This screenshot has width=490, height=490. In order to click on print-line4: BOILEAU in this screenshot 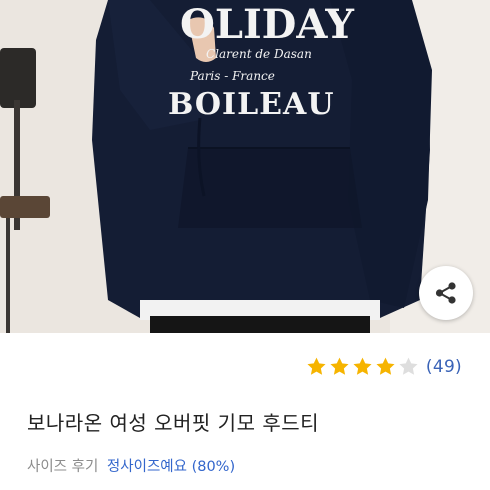, I will do `click(251, 104)`.